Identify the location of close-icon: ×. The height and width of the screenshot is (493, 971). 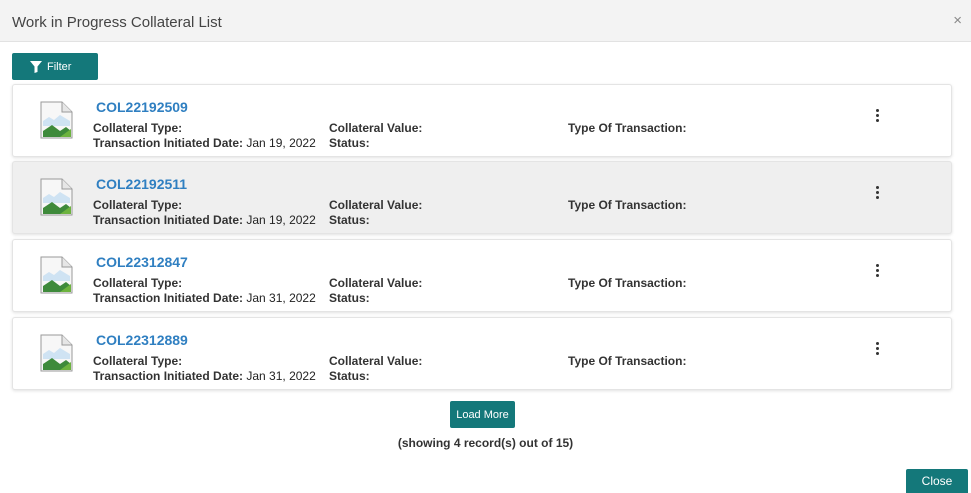
(957, 20).